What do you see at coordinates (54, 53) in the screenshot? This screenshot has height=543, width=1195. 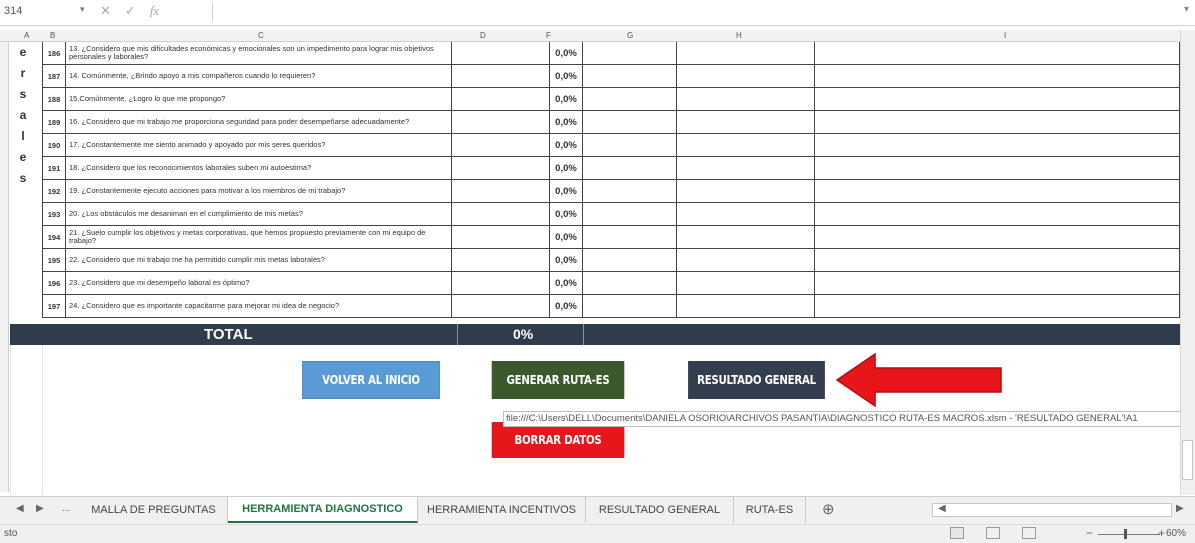 I see `row-number: 186` at bounding box center [54, 53].